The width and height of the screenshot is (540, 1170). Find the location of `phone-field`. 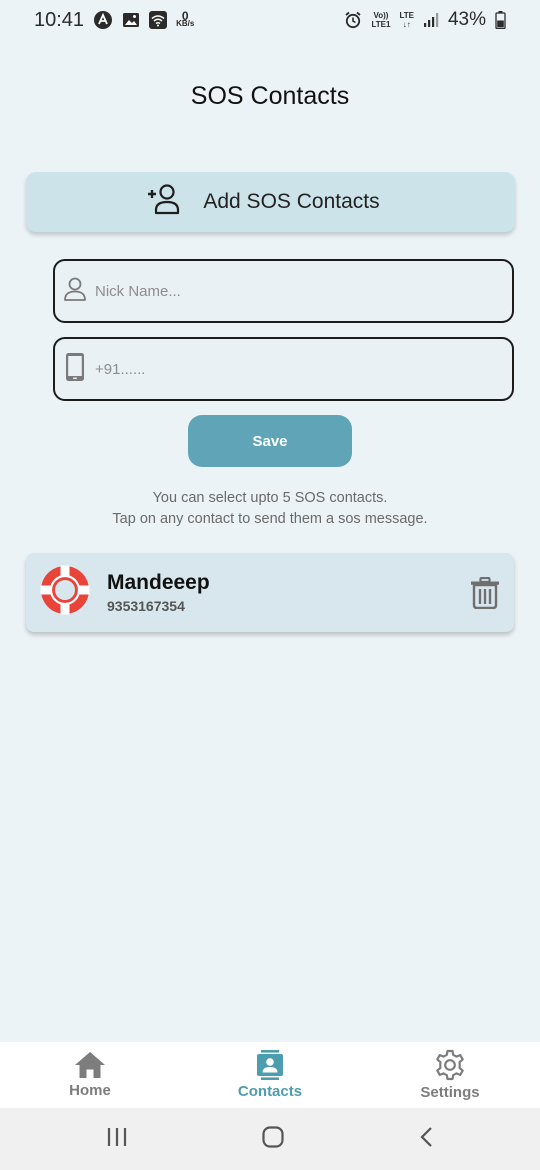

phone-field is located at coordinates (283, 369).